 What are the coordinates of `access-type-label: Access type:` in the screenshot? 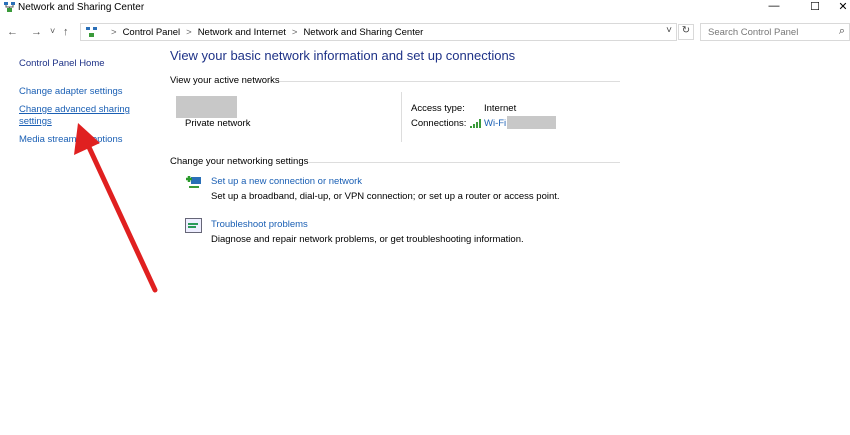 It's located at (438, 108).